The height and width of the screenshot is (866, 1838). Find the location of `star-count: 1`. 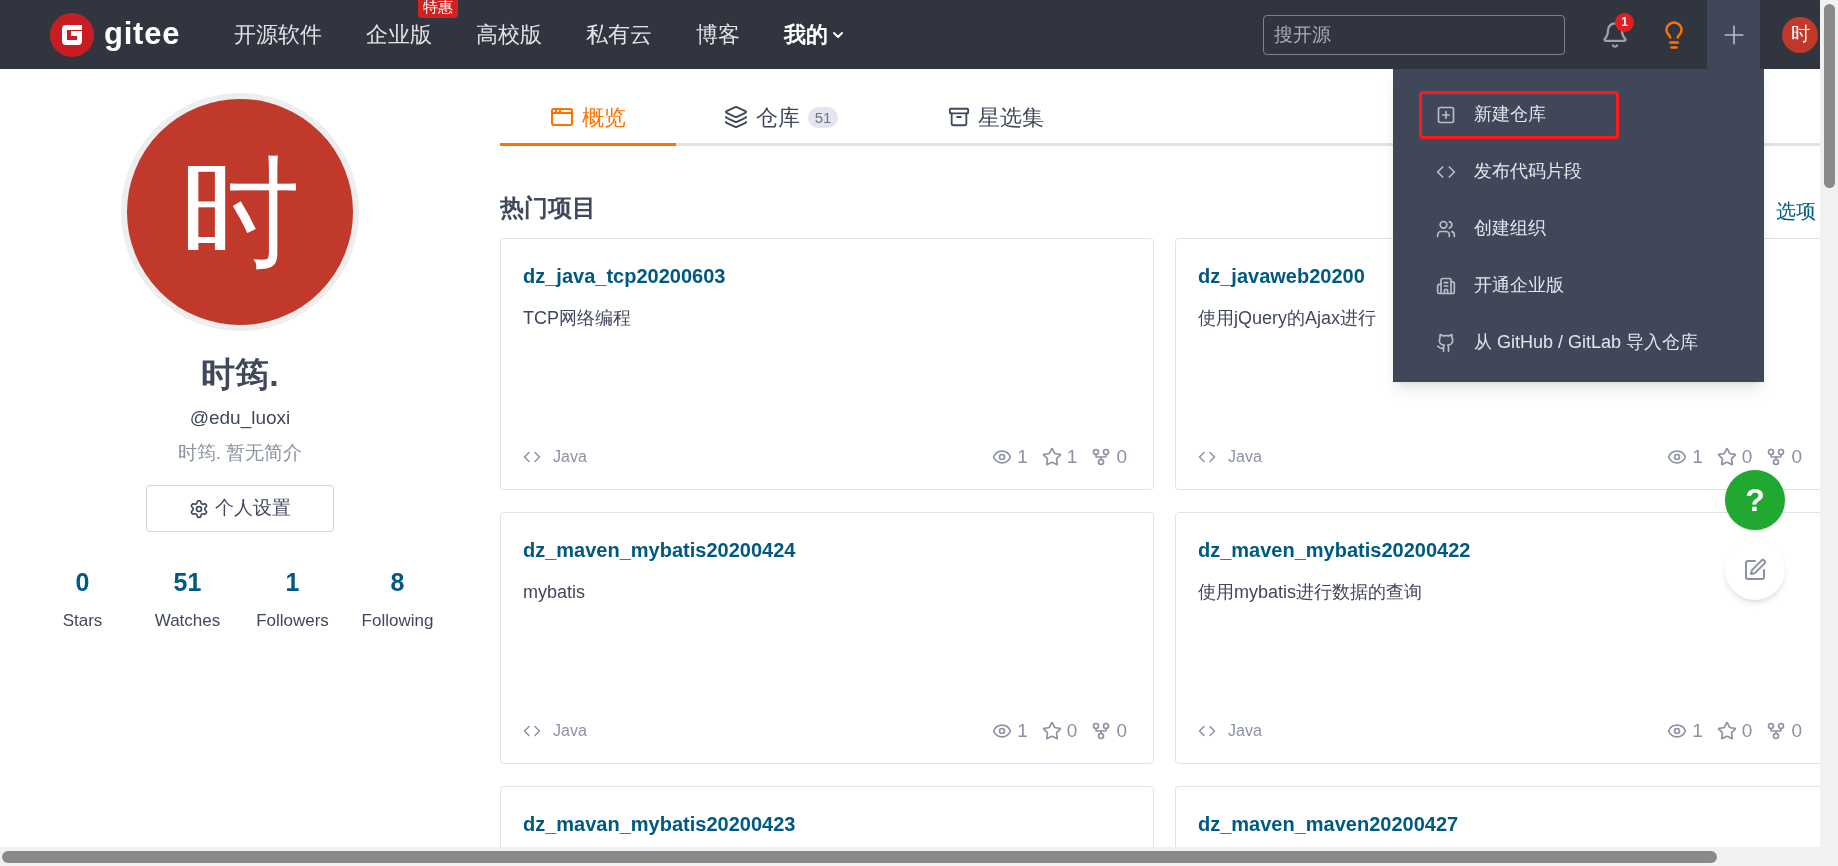

star-count: 1 is located at coordinates (1072, 456).